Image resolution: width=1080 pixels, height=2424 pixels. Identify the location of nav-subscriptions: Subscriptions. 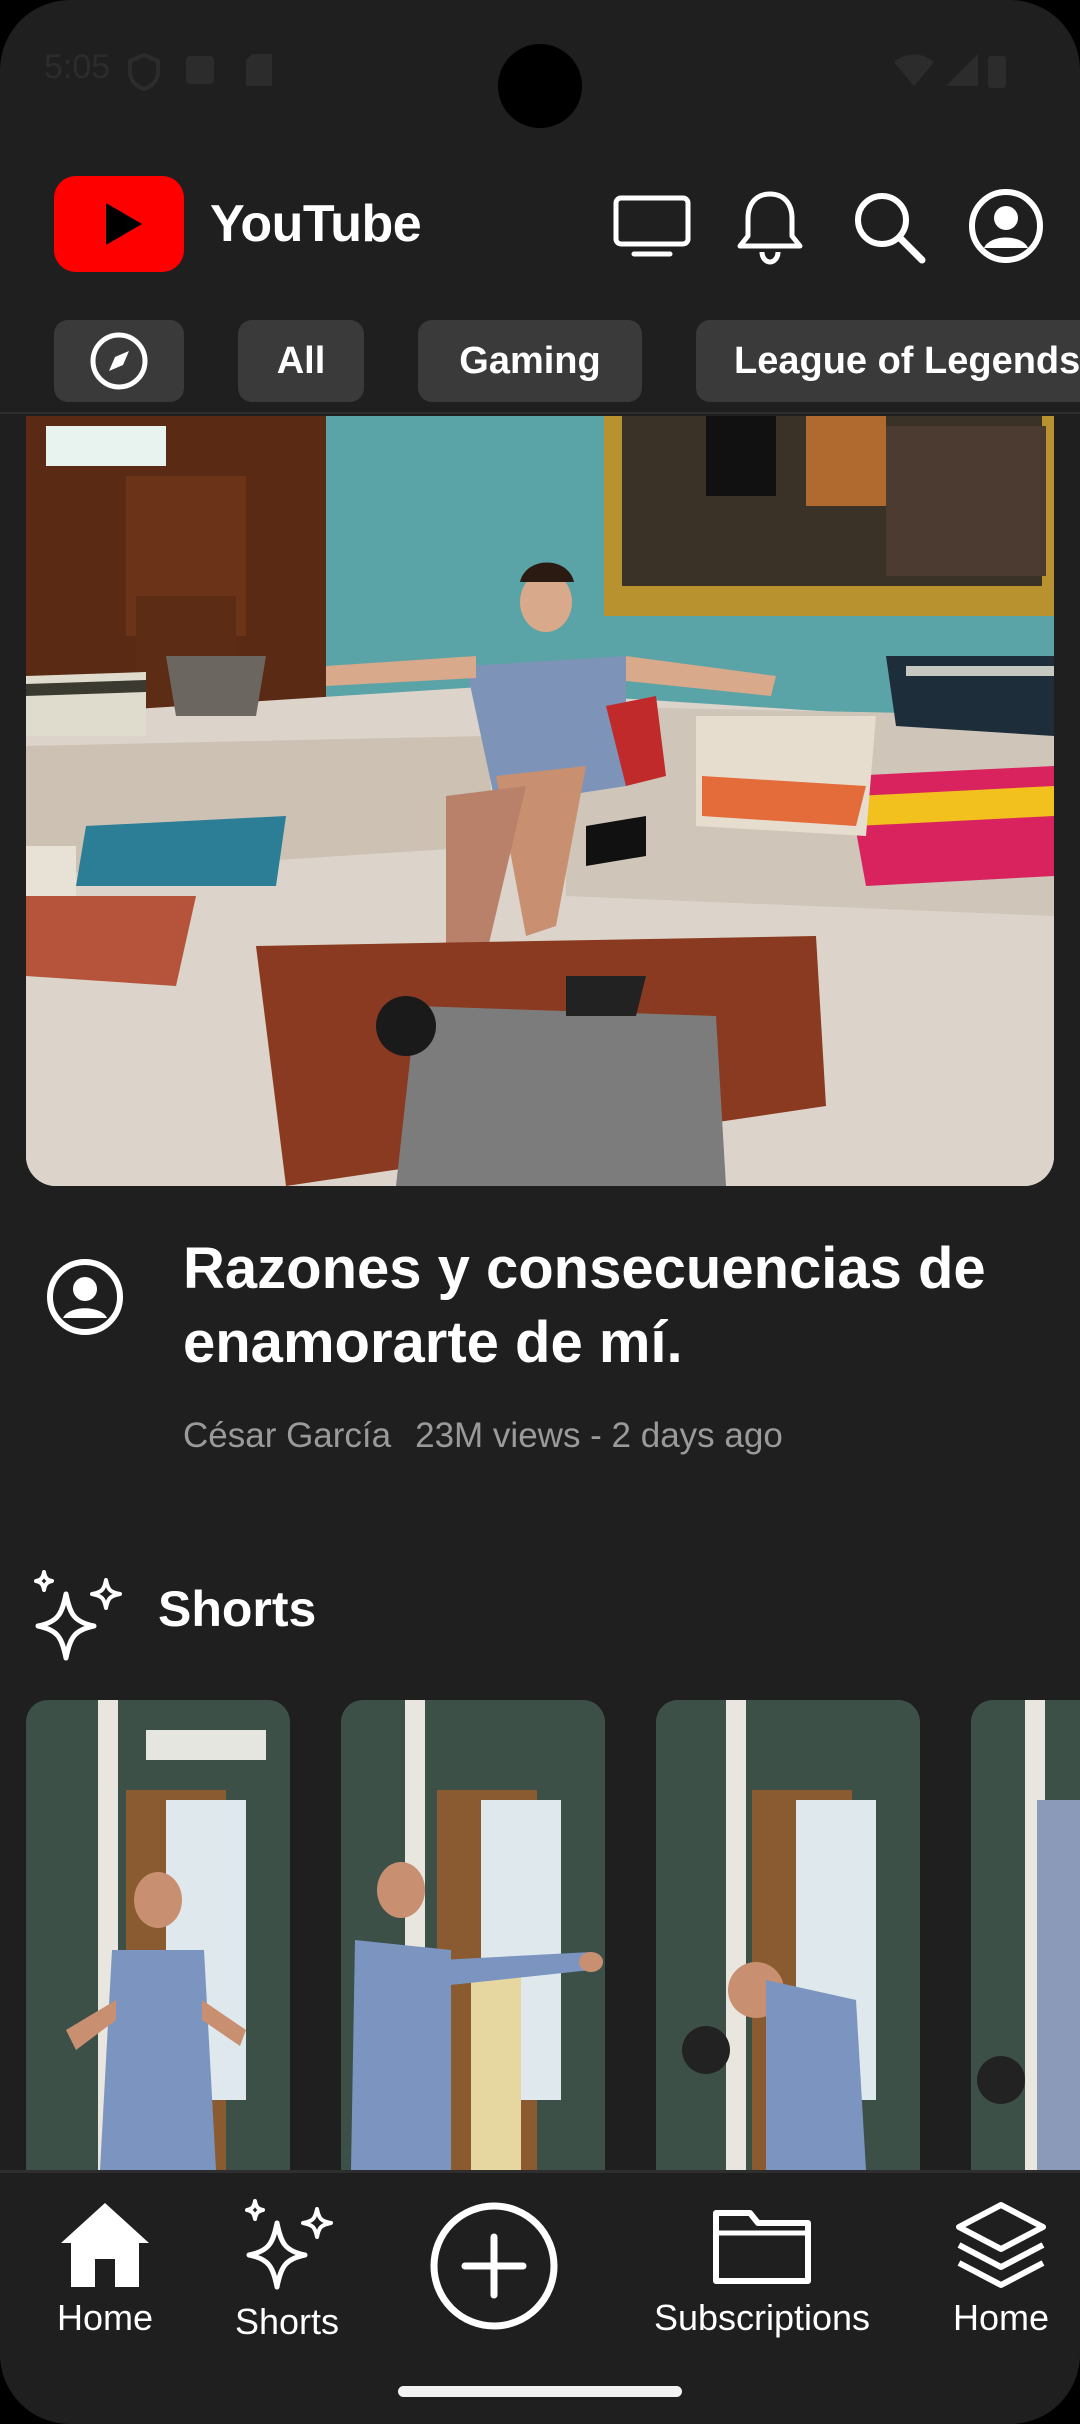
(762, 2258).